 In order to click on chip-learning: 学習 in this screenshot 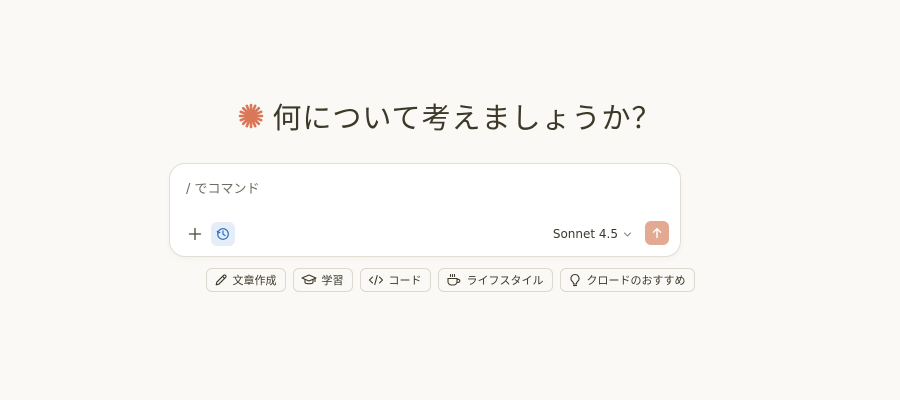, I will do `click(322, 280)`.